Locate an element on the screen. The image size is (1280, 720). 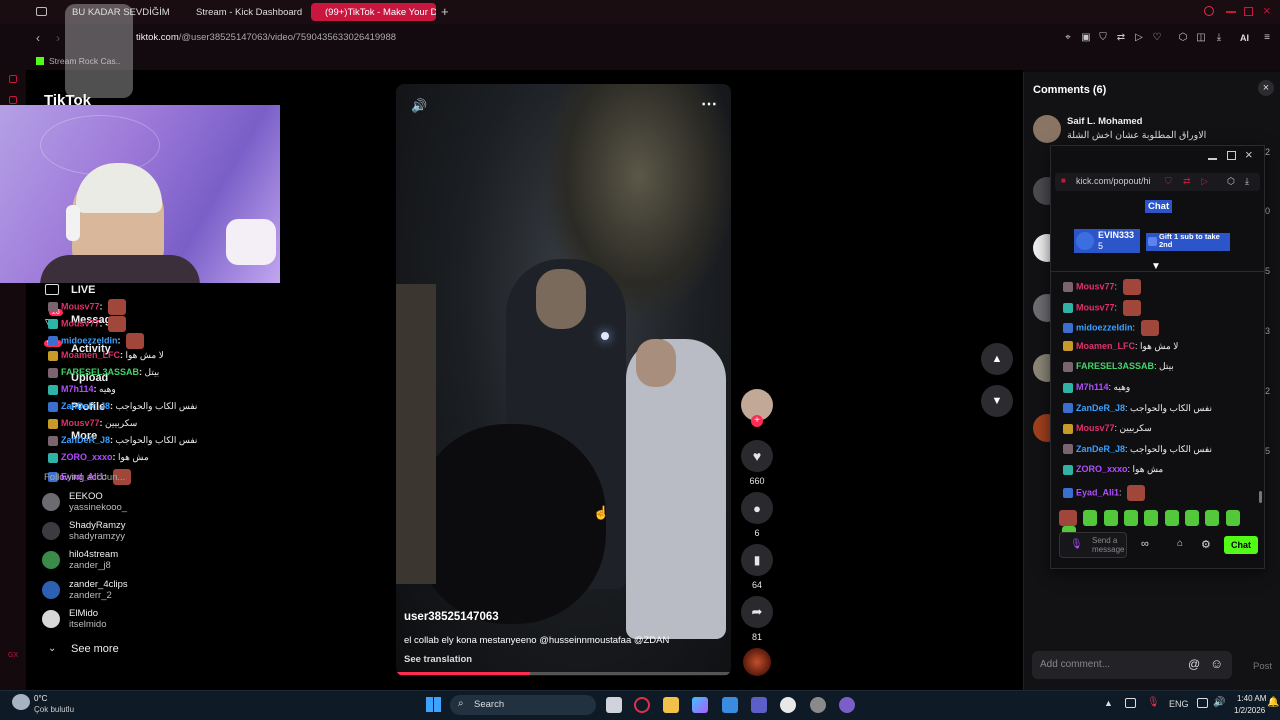
mention-icon: @ is located at coordinates (1194, 664).